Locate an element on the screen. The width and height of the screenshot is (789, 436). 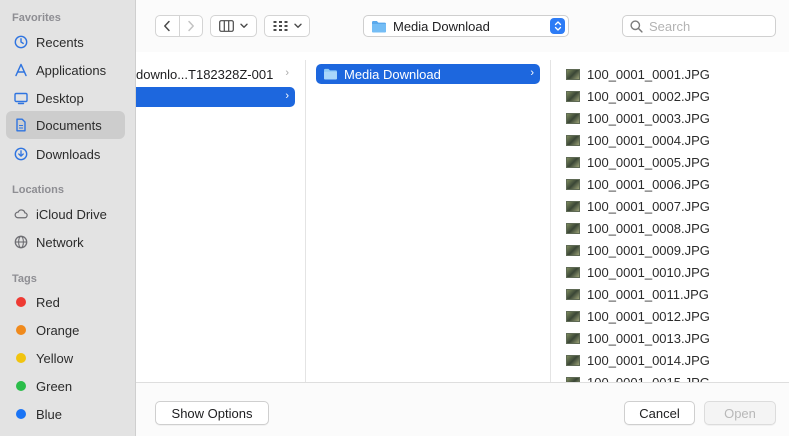
sidebar-item-recents: Recents is located at coordinates (65, 42).